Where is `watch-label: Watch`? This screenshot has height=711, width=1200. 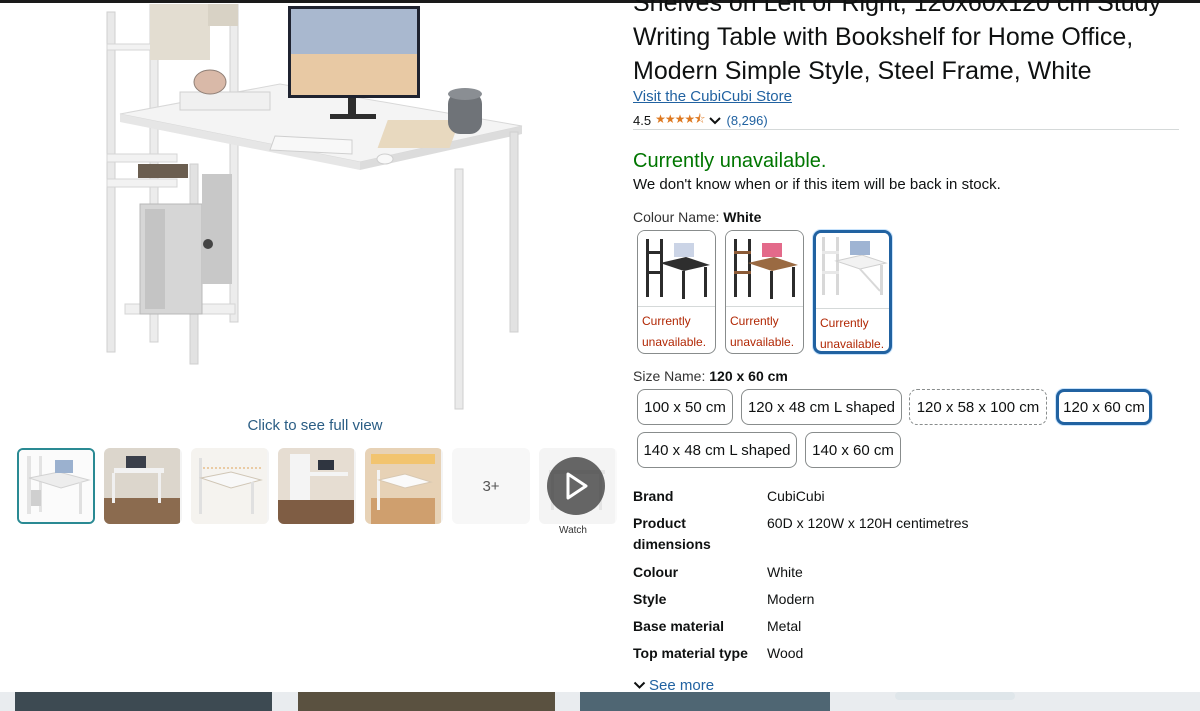
watch-label: Watch is located at coordinates (573, 530).